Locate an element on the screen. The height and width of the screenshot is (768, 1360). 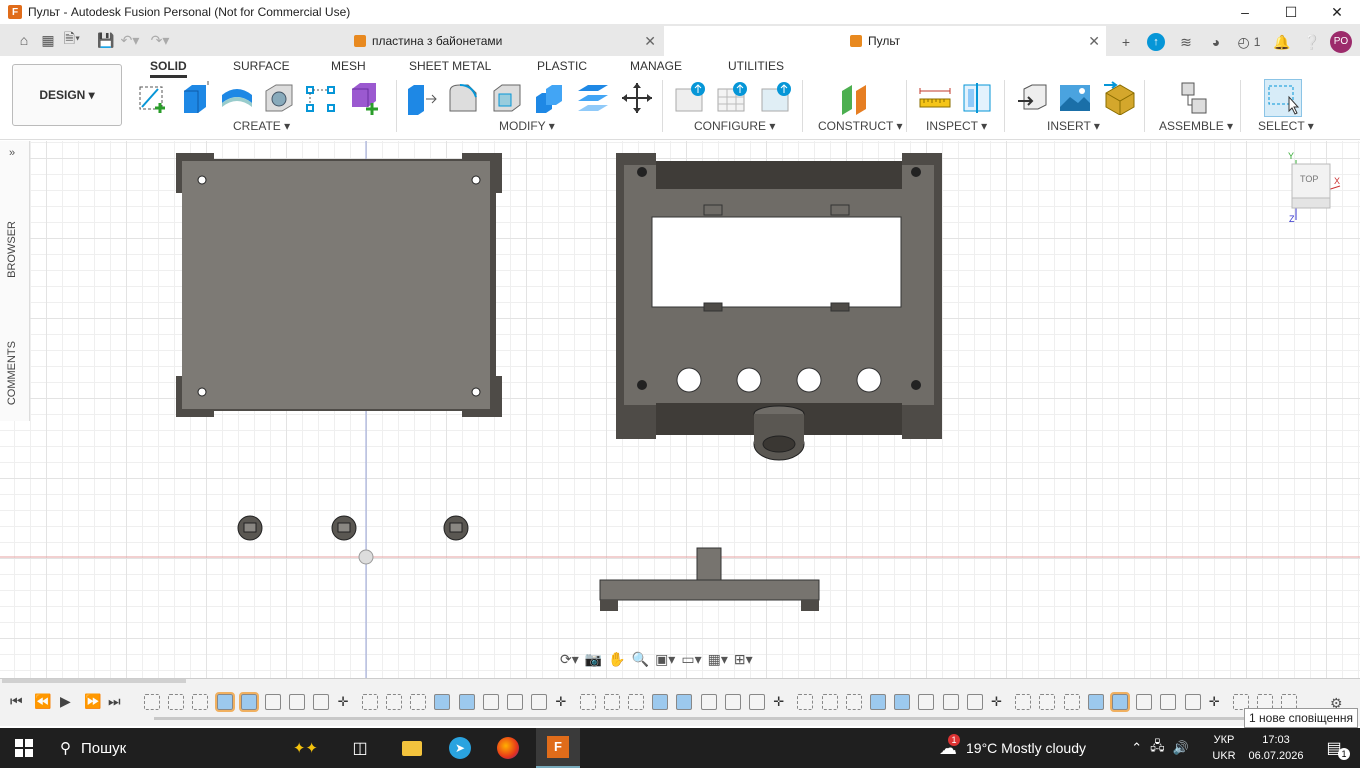
firefox-icon is located at coordinates (508, 748).